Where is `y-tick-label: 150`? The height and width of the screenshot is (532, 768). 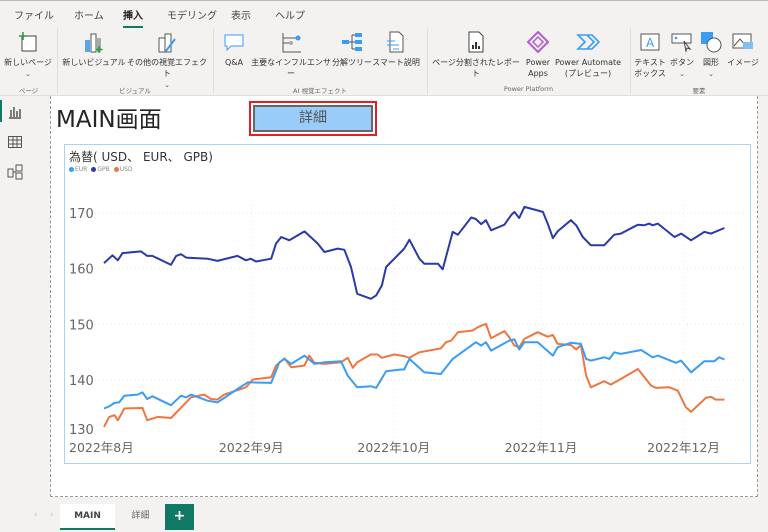
y-tick-label: 150 is located at coordinates (81, 325).